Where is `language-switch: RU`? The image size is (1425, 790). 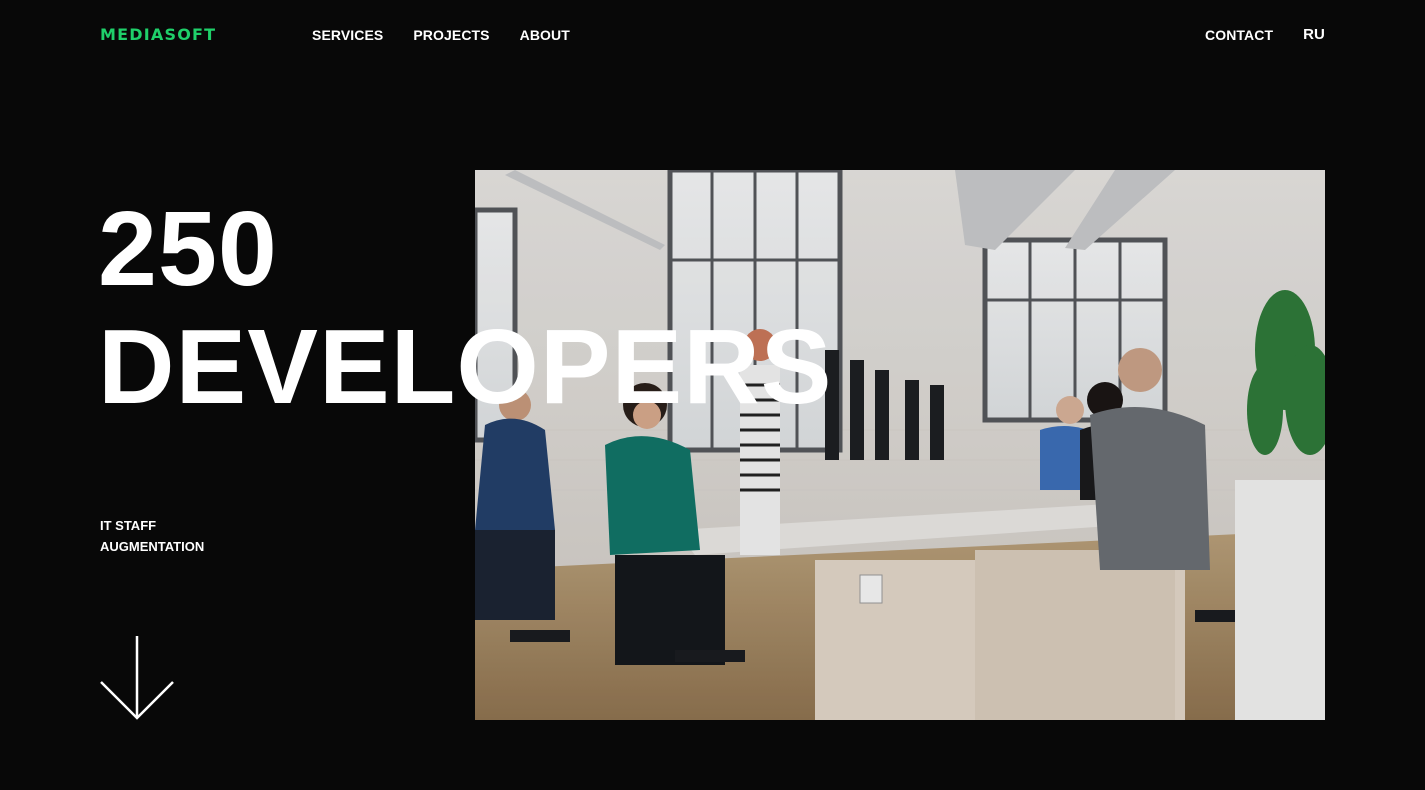 language-switch: RU is located at coordinates (1314, 35).